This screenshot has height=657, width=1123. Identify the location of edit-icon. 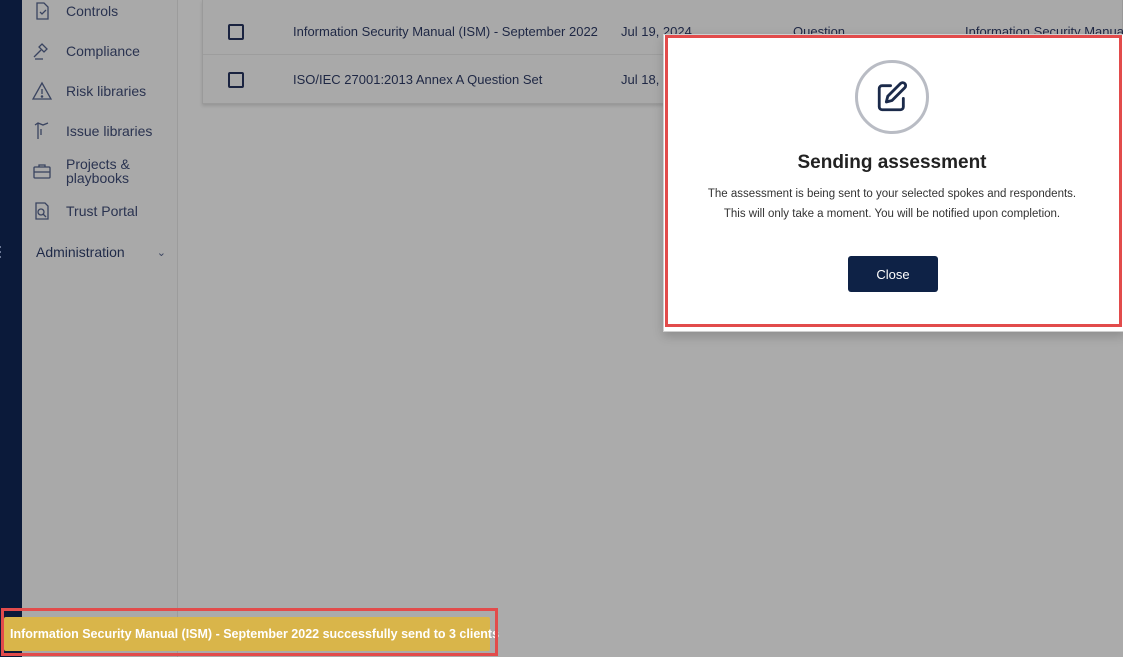
(892, 97).